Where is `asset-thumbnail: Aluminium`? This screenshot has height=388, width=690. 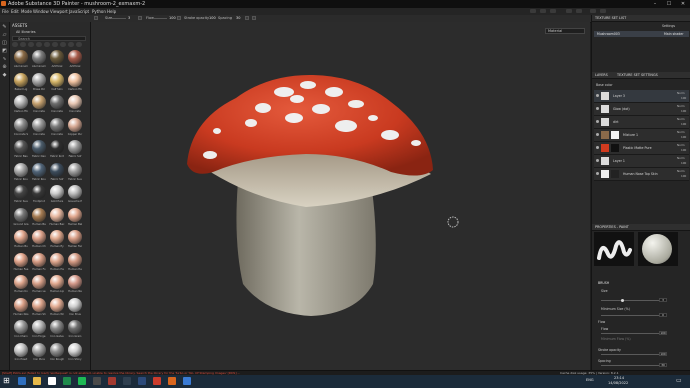 asset-thumbnail: Aluminium is located at coordinates (39, 60).